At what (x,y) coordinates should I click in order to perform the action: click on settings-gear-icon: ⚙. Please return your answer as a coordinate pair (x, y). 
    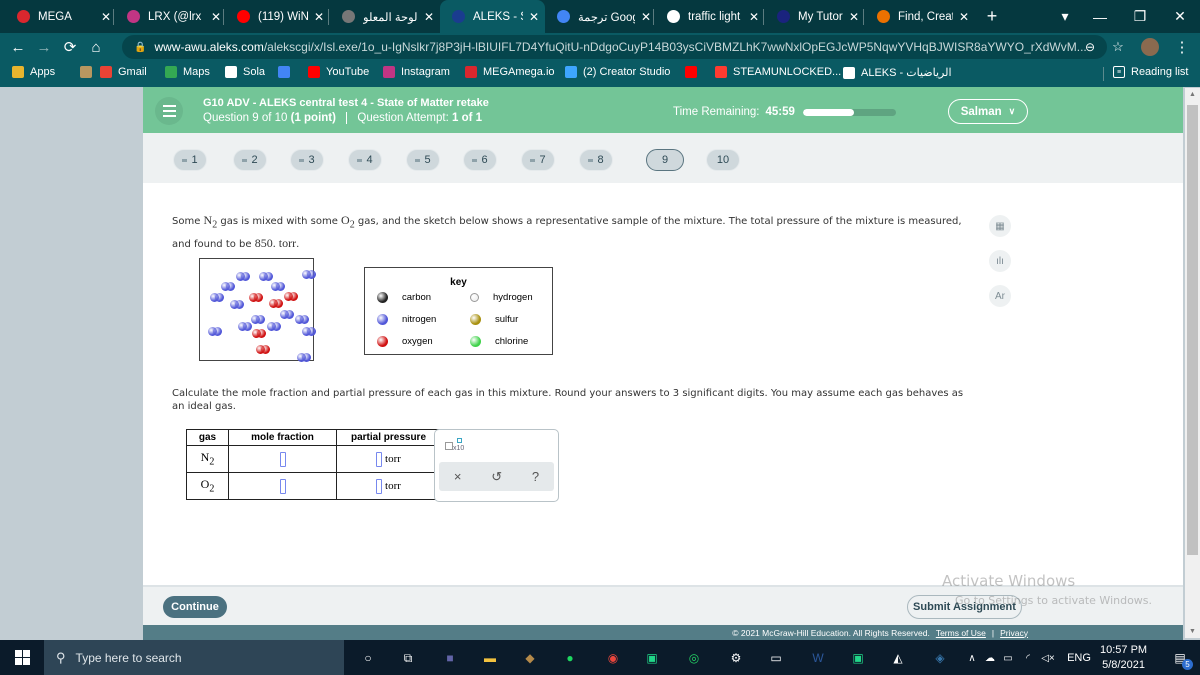
    Looking at the image, I should click on (736, 658).